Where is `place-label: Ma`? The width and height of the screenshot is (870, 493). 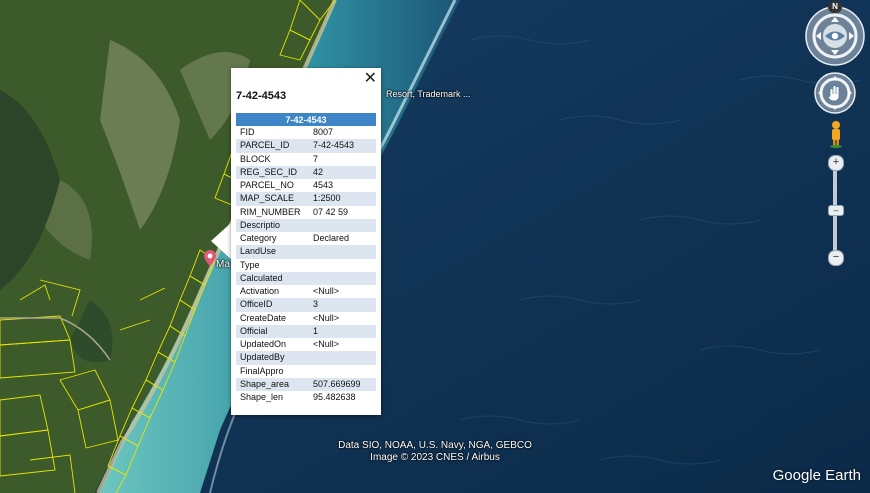
place-label: Ma is located at coordinates (223, 264).